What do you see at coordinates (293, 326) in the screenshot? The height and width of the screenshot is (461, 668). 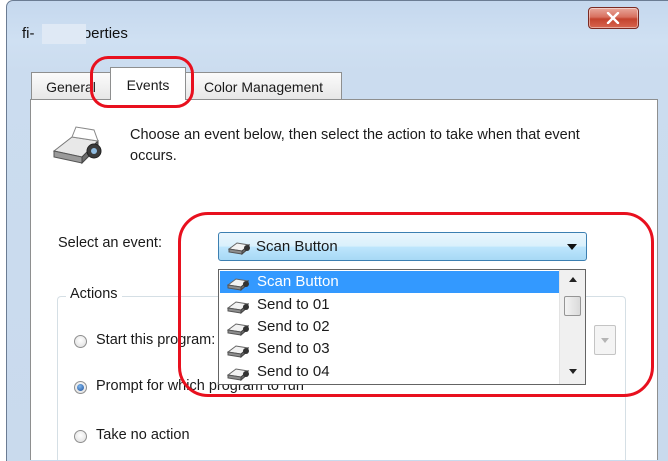 I see `event-option-label: Send to 02` at bounding box center [293, 326].